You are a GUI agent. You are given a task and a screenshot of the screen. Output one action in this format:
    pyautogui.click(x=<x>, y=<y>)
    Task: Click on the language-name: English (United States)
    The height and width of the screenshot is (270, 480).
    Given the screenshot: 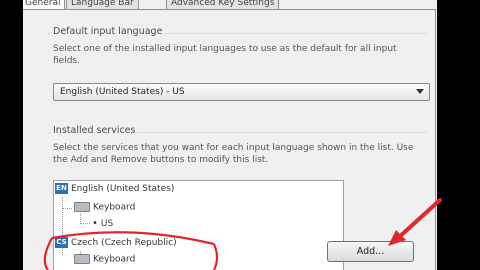 What is the action you would take?
    pyautogui.click(x=123, y=189)
    